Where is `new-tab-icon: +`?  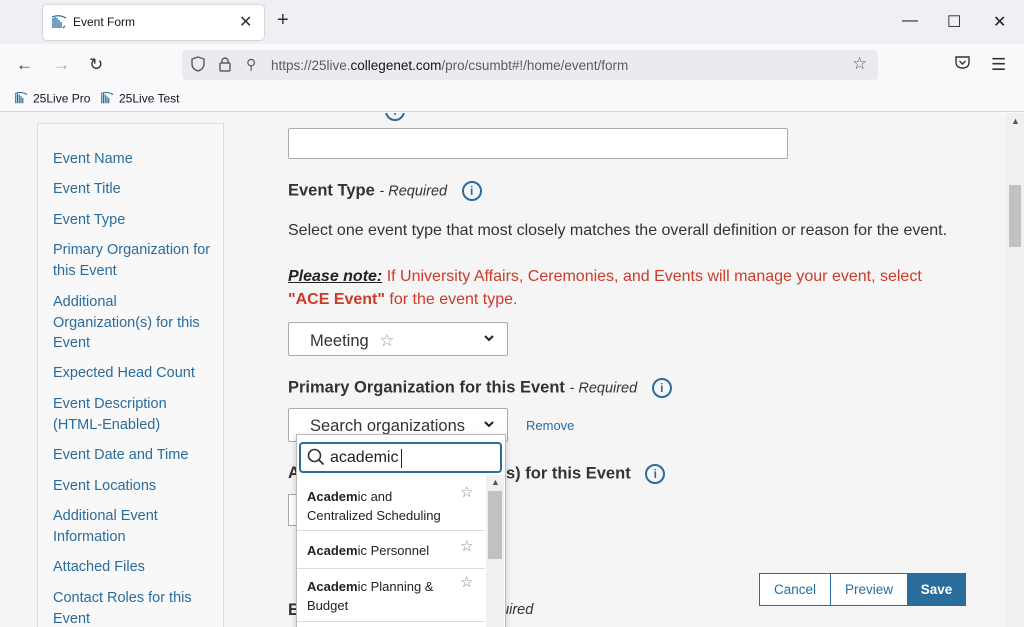
new-tab-icon: + is located at coordinates (283, 20).